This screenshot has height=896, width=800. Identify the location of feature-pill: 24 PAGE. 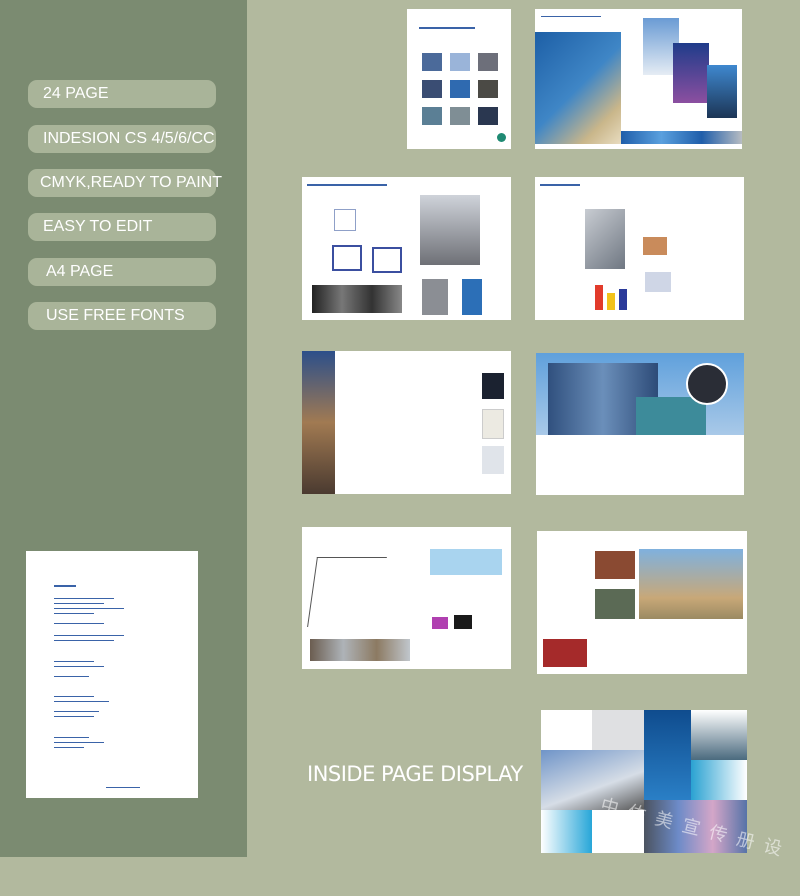
(122, 94).